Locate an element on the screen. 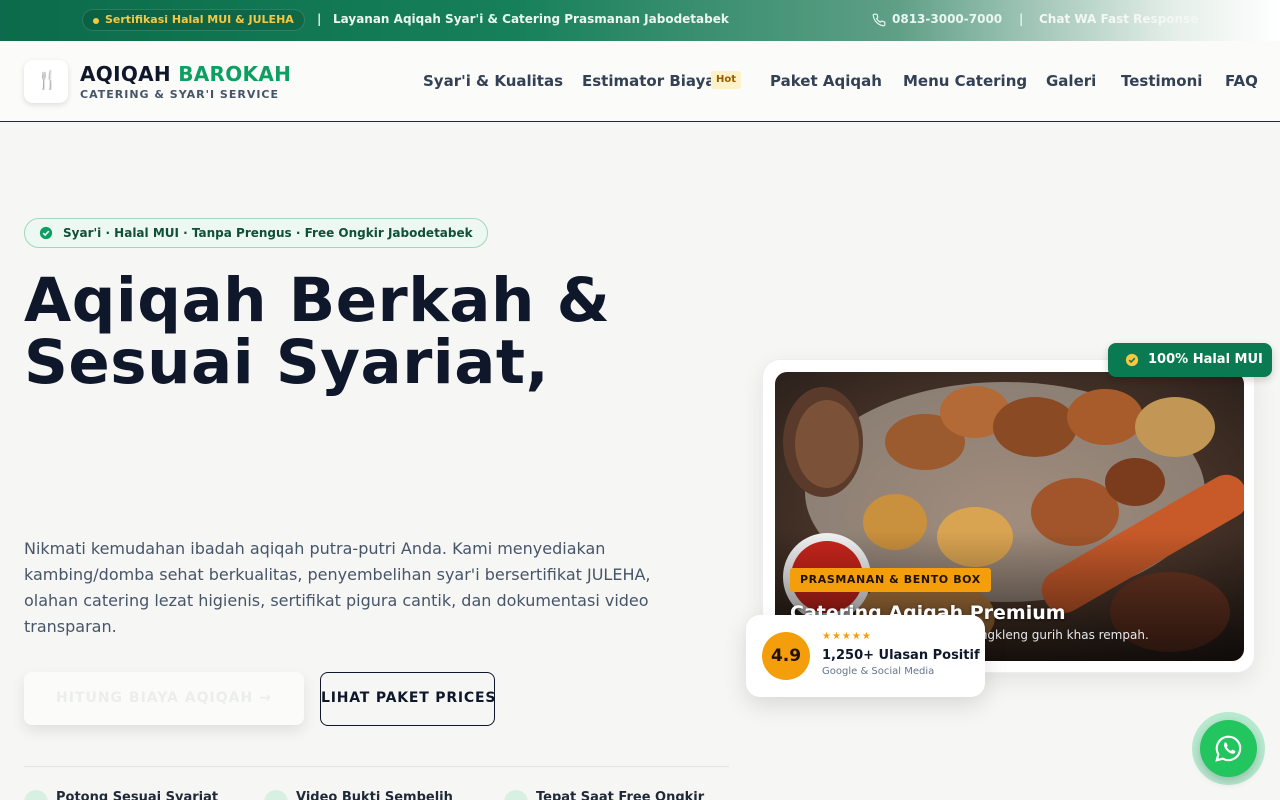  review-source: Google & Social Media is located at coordinates (878, 671).